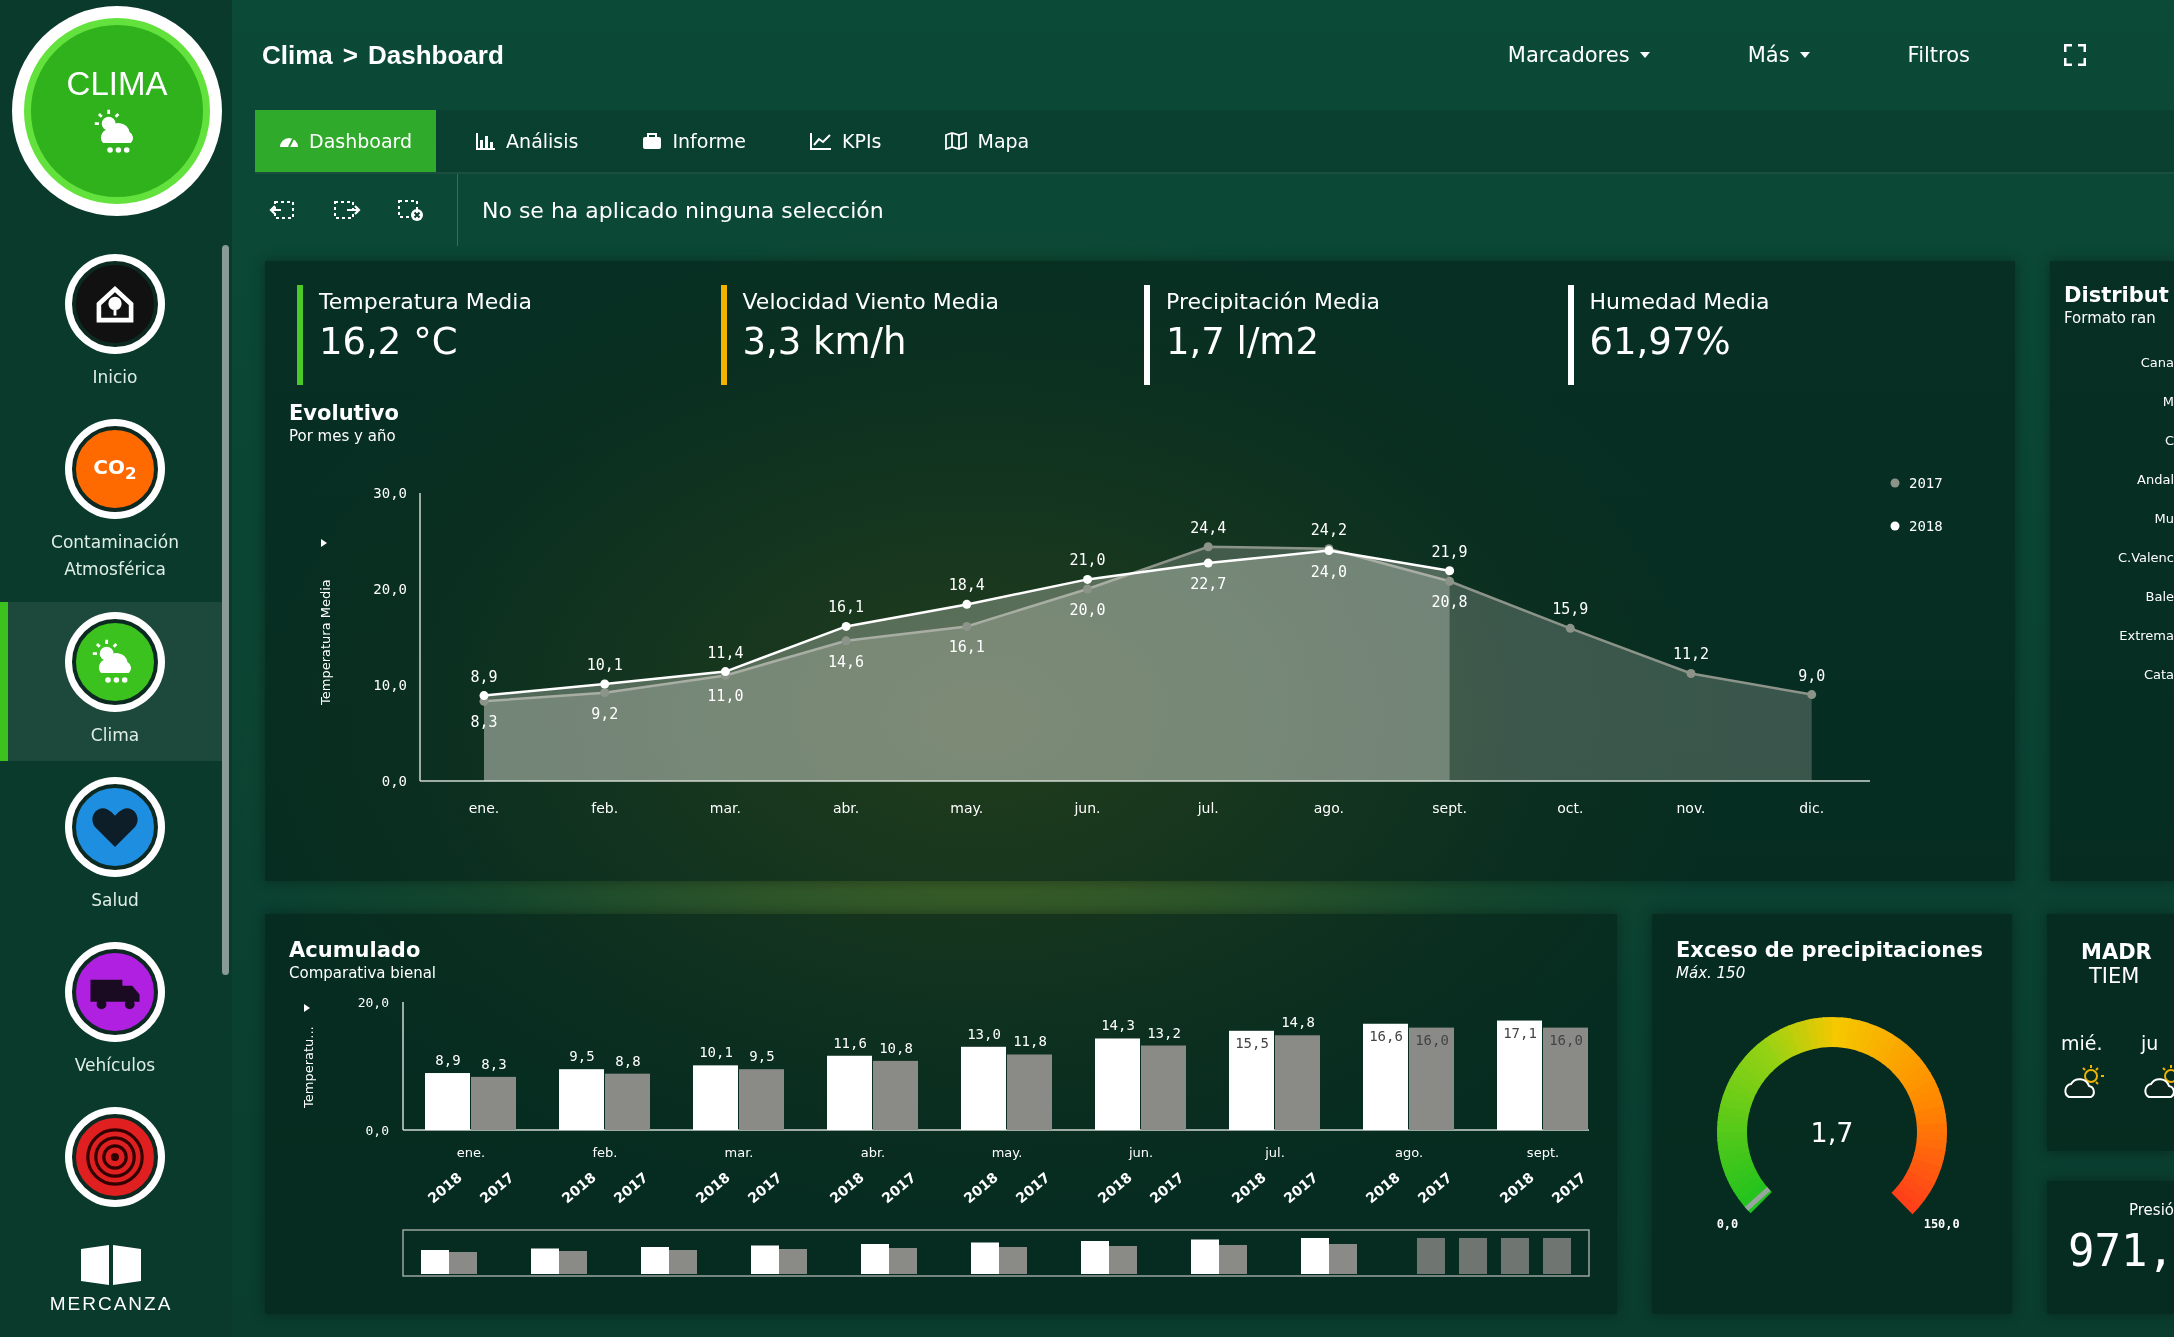 This screenshot has height=1337, width=2174. I want to click on data-label: 8,8, so click(628, 1060).